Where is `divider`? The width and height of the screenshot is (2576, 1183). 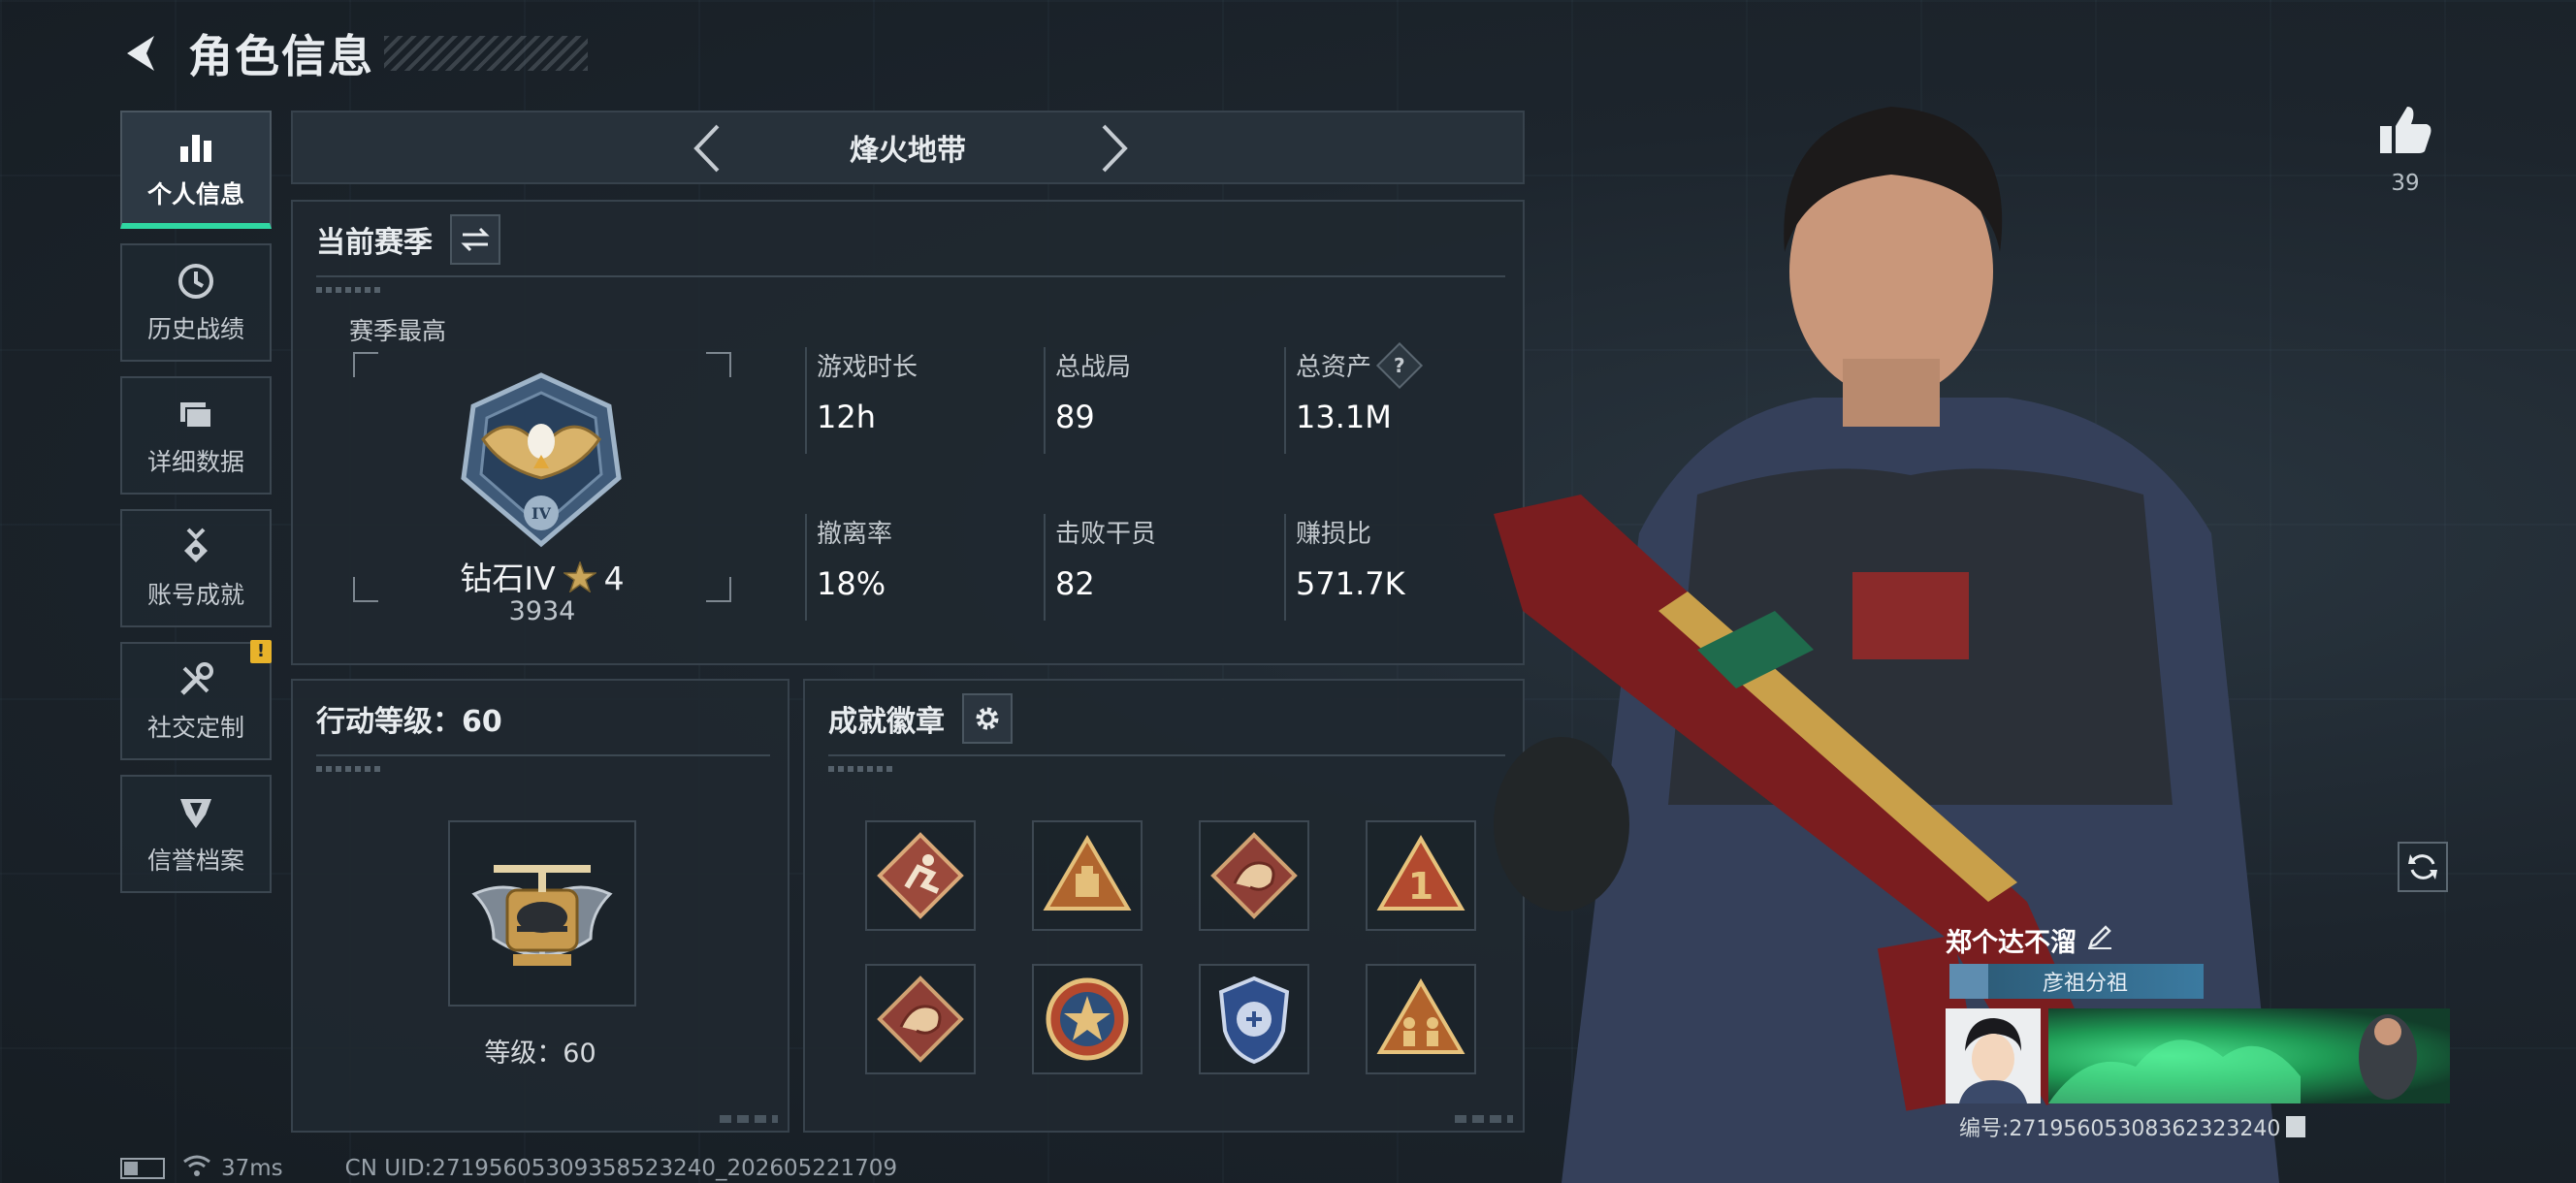
divider is located at coordinates (910, 276).